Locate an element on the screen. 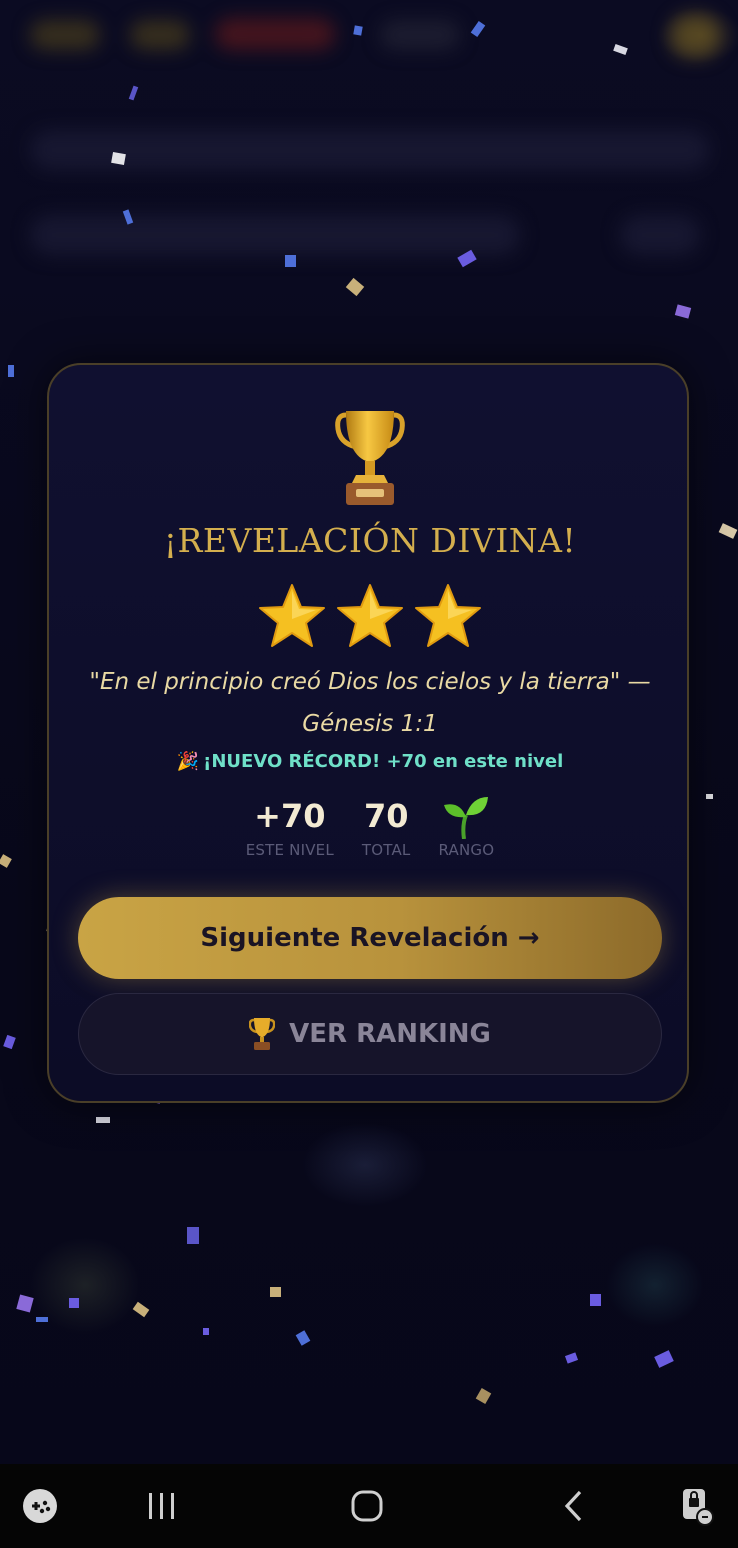 Image resolution: width=738 pixels, height=1548 pixels. home-icon is located at coordinates (367, 1506).